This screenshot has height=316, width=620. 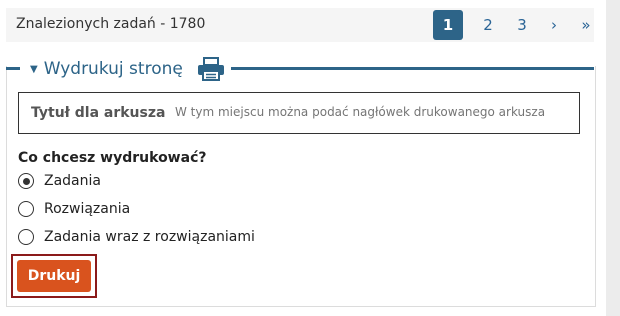 I want to click on results-bar: Znalezionych zadań - 1780 1 2 3 › », so click(x=300, y=25).